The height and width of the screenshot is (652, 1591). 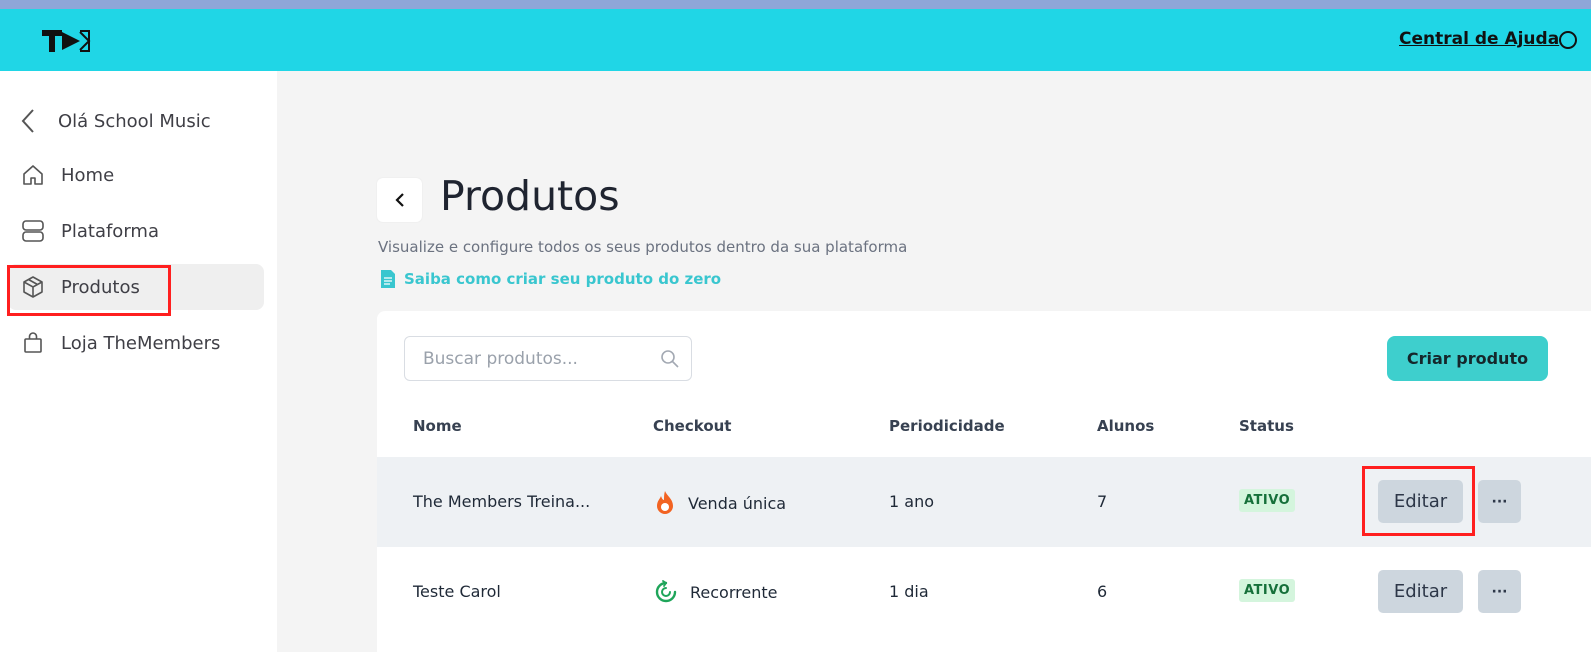 I want to click on sidebar-item-home: Home, so click(x=136, y=175).